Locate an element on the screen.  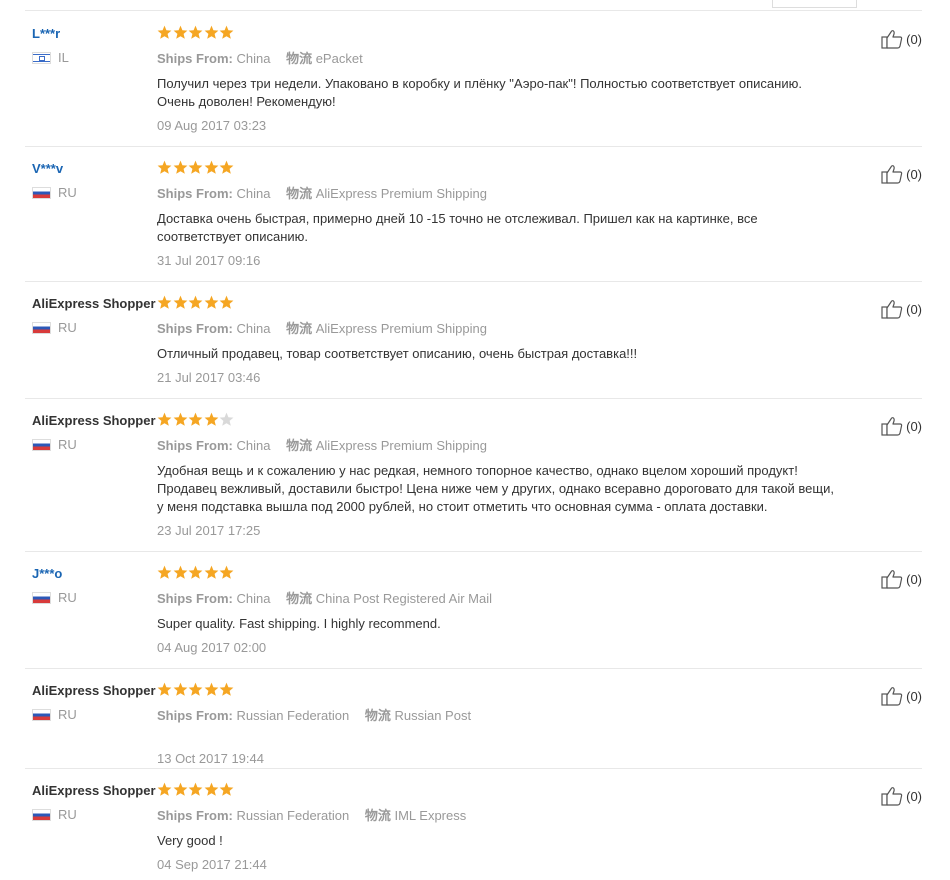
reviewer-country: IL is located at coordinates (94, 57).